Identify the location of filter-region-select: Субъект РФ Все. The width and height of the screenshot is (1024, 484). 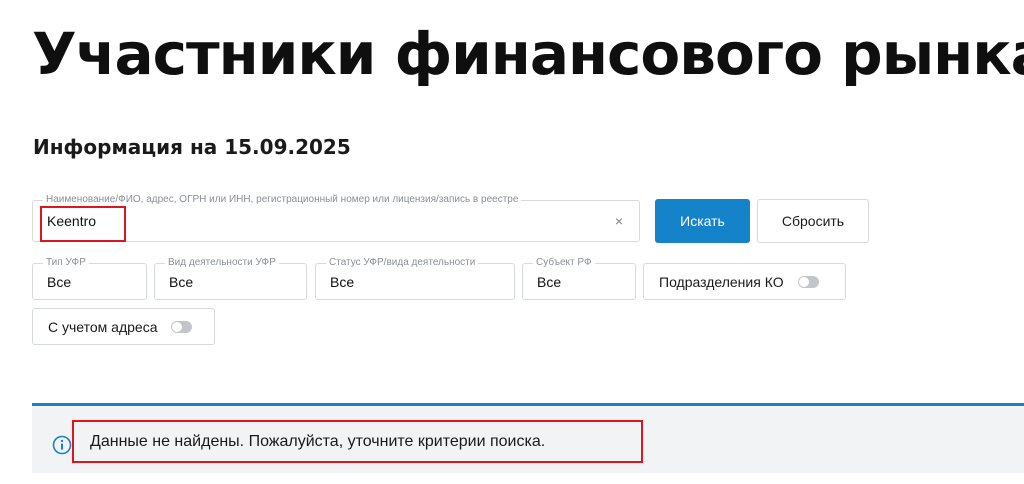
(579, 278).